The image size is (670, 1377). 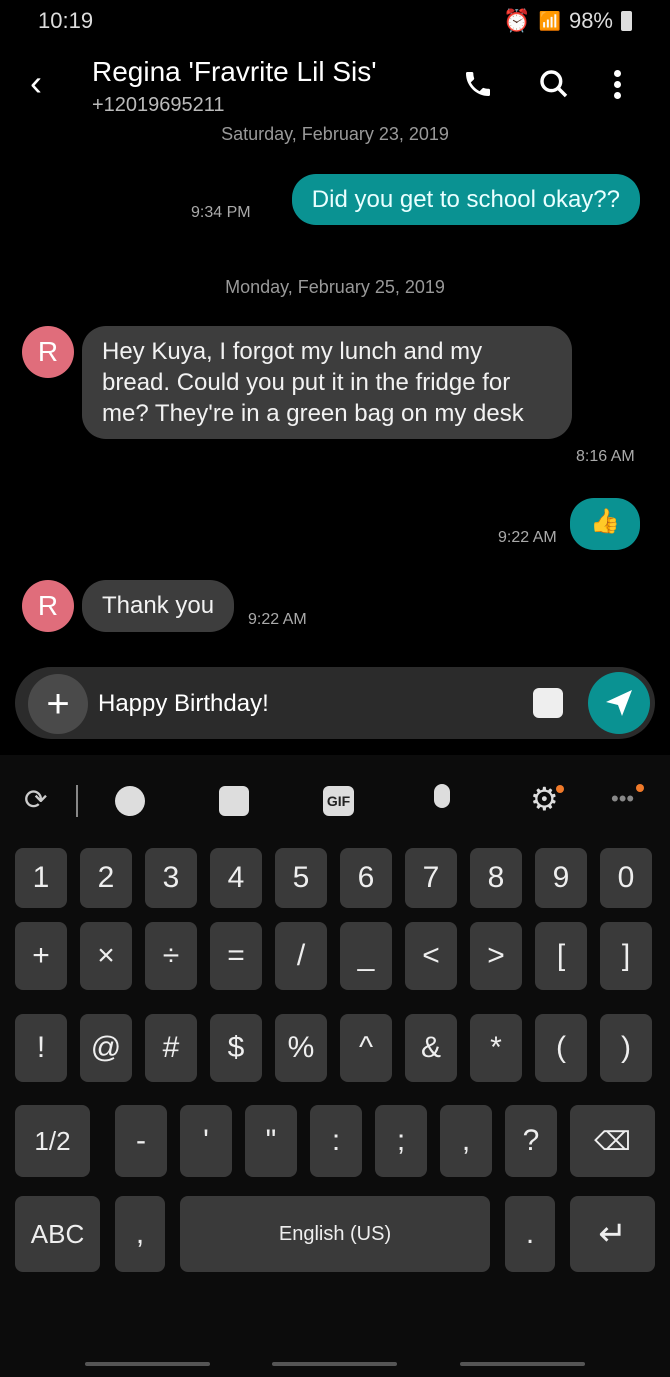 I want to click on key: 1/2, so click(x=52, y=1141).